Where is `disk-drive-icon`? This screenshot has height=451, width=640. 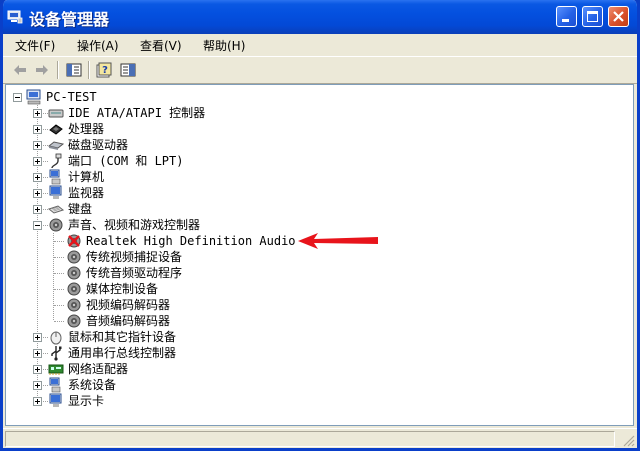 disk-drive-icon is located at coordinates (56, 145).